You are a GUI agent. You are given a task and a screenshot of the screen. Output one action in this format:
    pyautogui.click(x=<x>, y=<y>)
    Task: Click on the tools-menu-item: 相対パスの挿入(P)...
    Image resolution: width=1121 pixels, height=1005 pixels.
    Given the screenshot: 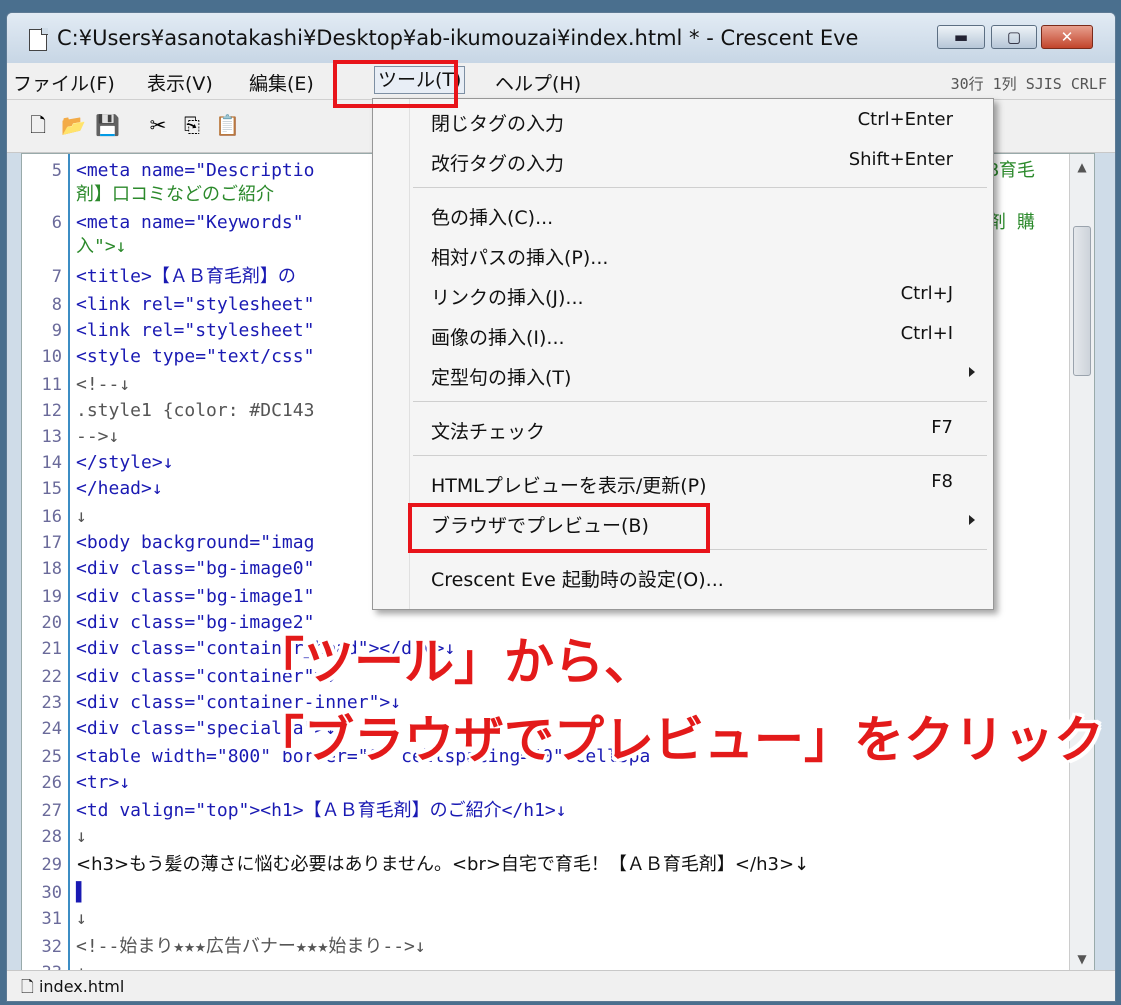 What is the action you would take?
    pyautogui.click(x=683, y=255)
    